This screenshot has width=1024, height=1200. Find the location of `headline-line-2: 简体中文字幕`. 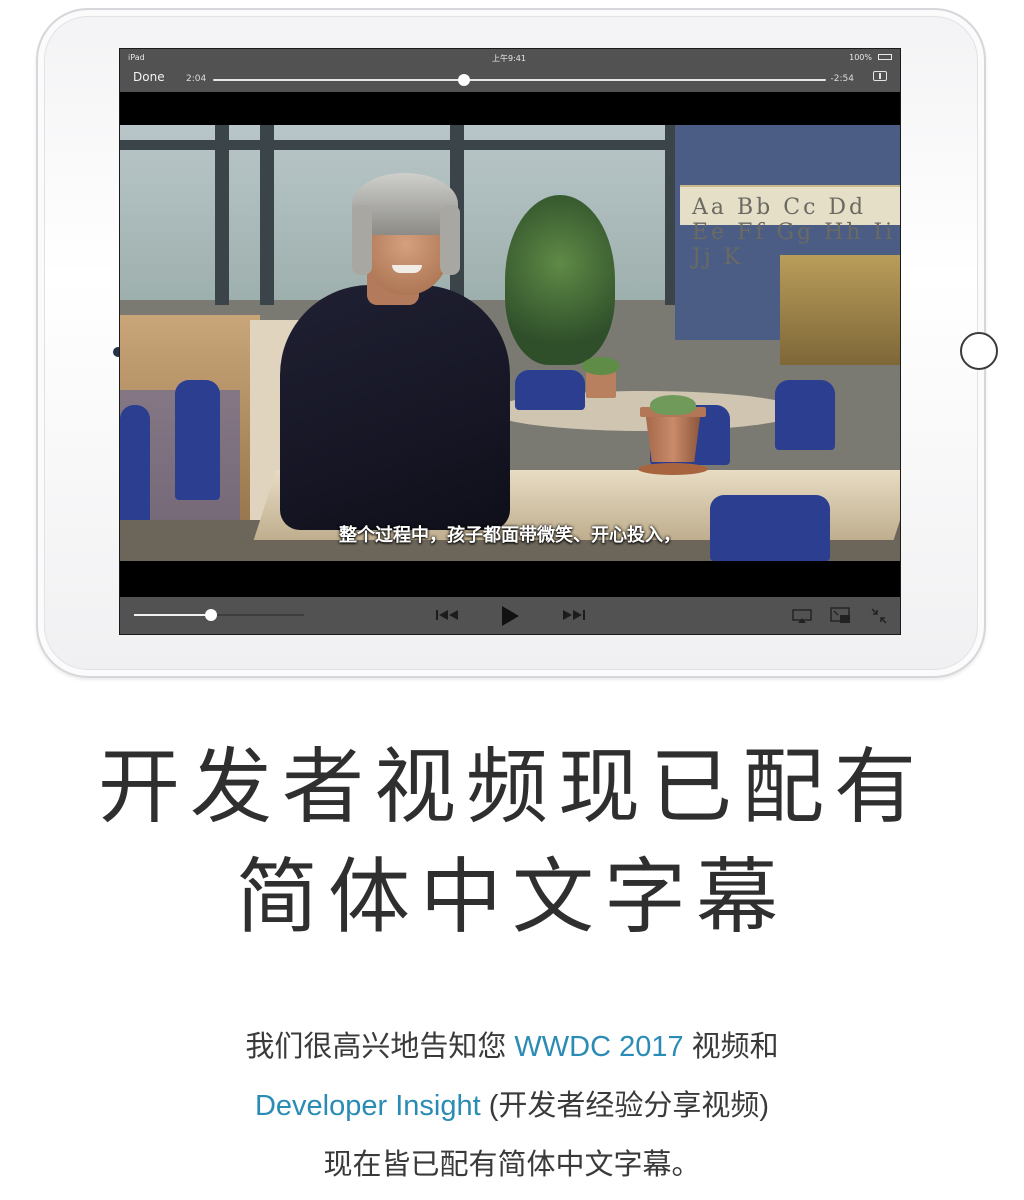

headline-line-2: 简体中文字幕 is located at coordinates (511, 897).